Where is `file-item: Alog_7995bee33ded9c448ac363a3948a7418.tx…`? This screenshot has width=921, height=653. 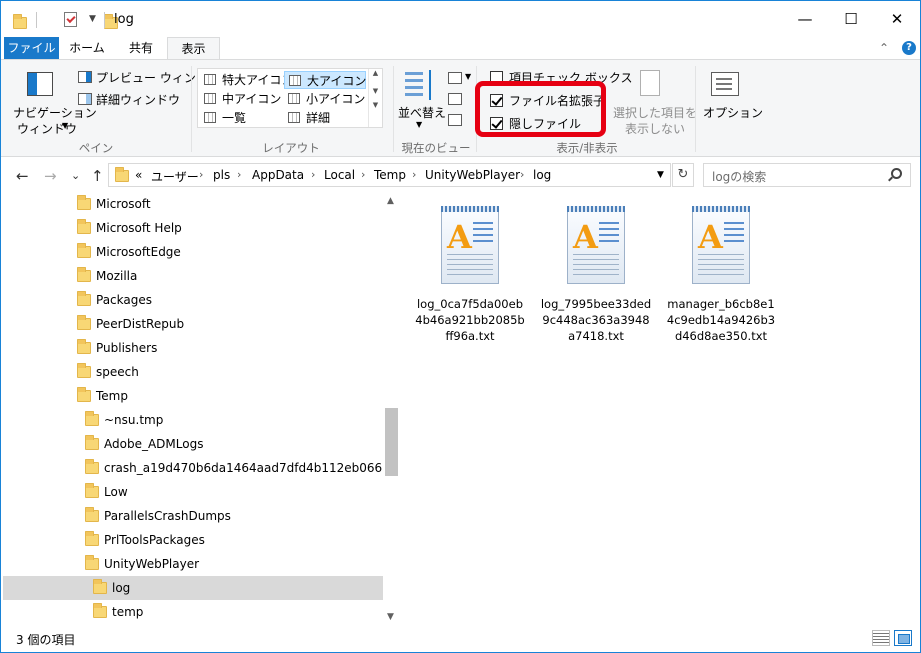
file-item: Alog_7995bee33ded9c448ac363a3948a7418.tx… is located at coordinates (596, 275).